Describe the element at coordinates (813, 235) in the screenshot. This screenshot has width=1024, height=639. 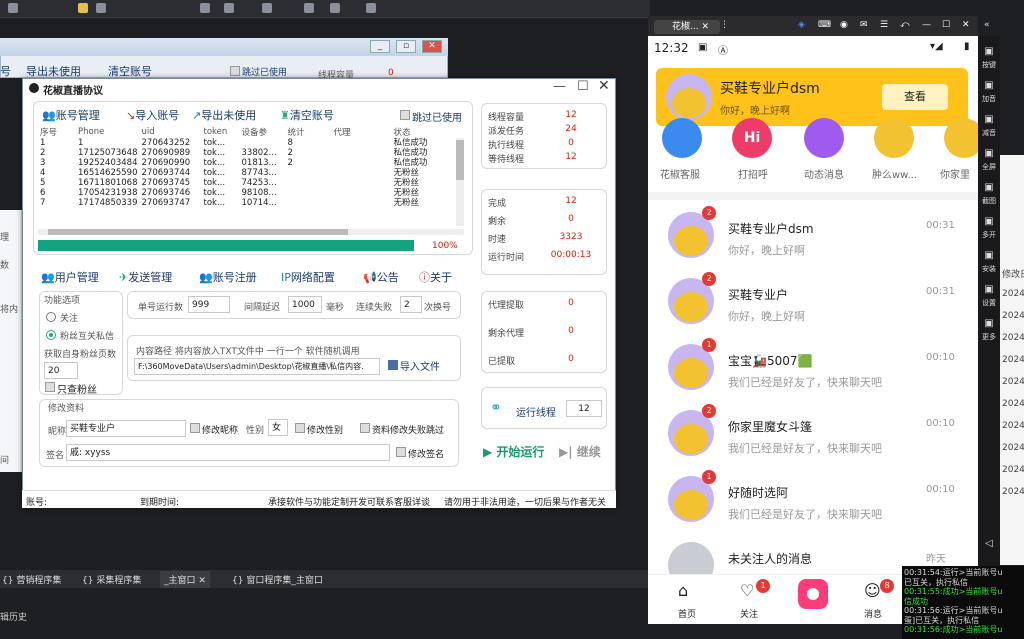
I see `conversation-item: 2 买鞋专业户dsm 你好，晚上好啊 00:31` at that location.